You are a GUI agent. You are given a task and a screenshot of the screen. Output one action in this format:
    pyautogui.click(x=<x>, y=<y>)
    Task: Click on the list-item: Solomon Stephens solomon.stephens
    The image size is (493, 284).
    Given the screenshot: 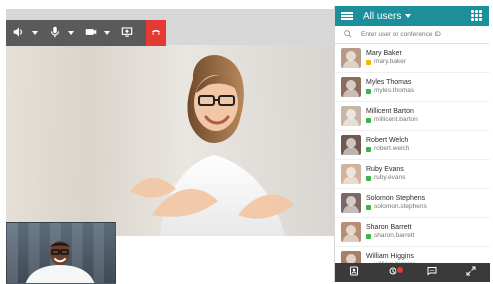 What is the action you would take?
    pyautogui.click(x=412, y=203)
    